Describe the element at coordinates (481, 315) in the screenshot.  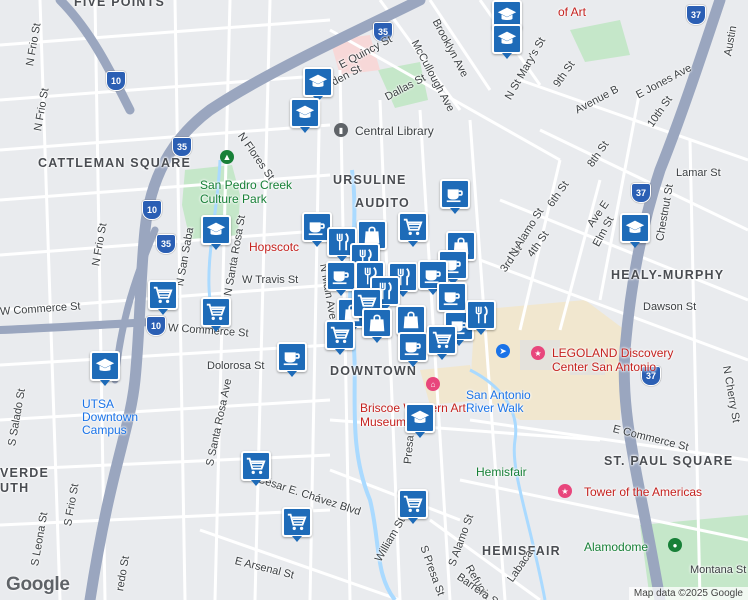
I see `fork-icon` at that location.